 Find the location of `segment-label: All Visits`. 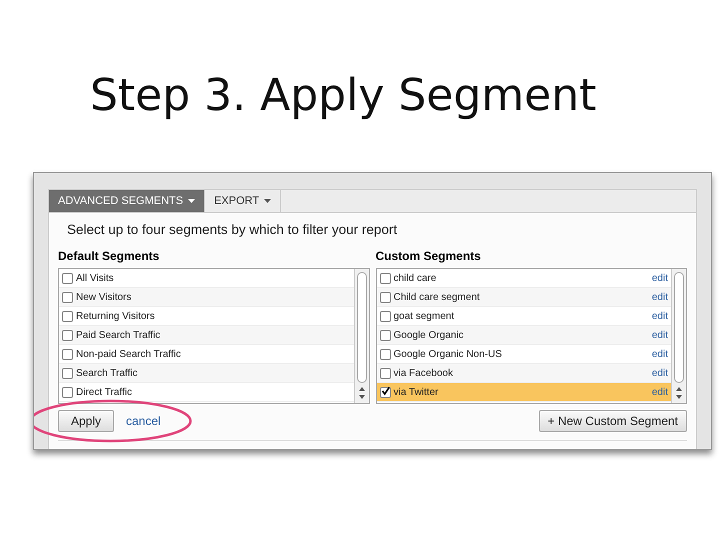

segment-label: All Visits is located at coordinates (95, 278).